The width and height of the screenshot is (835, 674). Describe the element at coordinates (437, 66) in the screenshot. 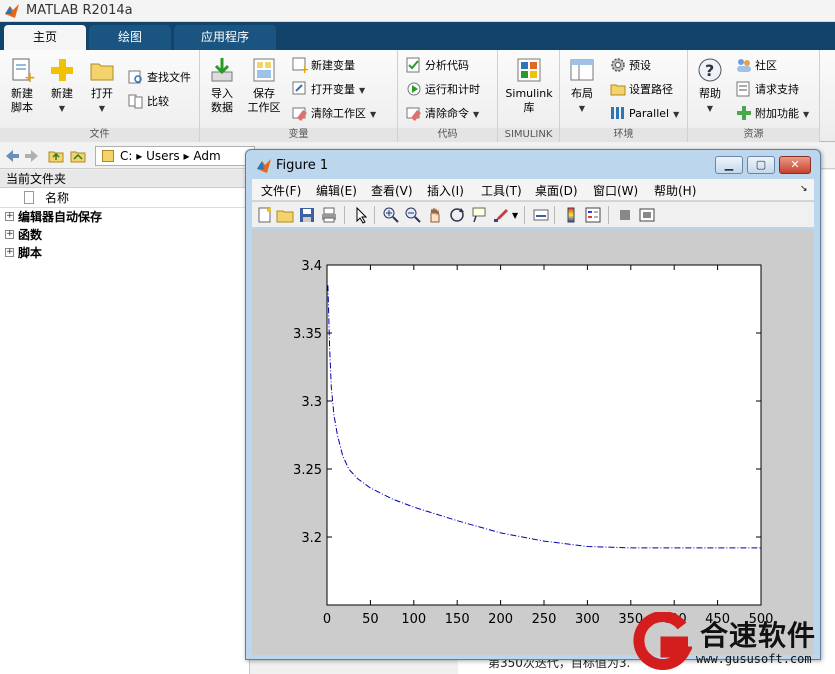

I see `analyze-code-button: 分析代码` at that location.